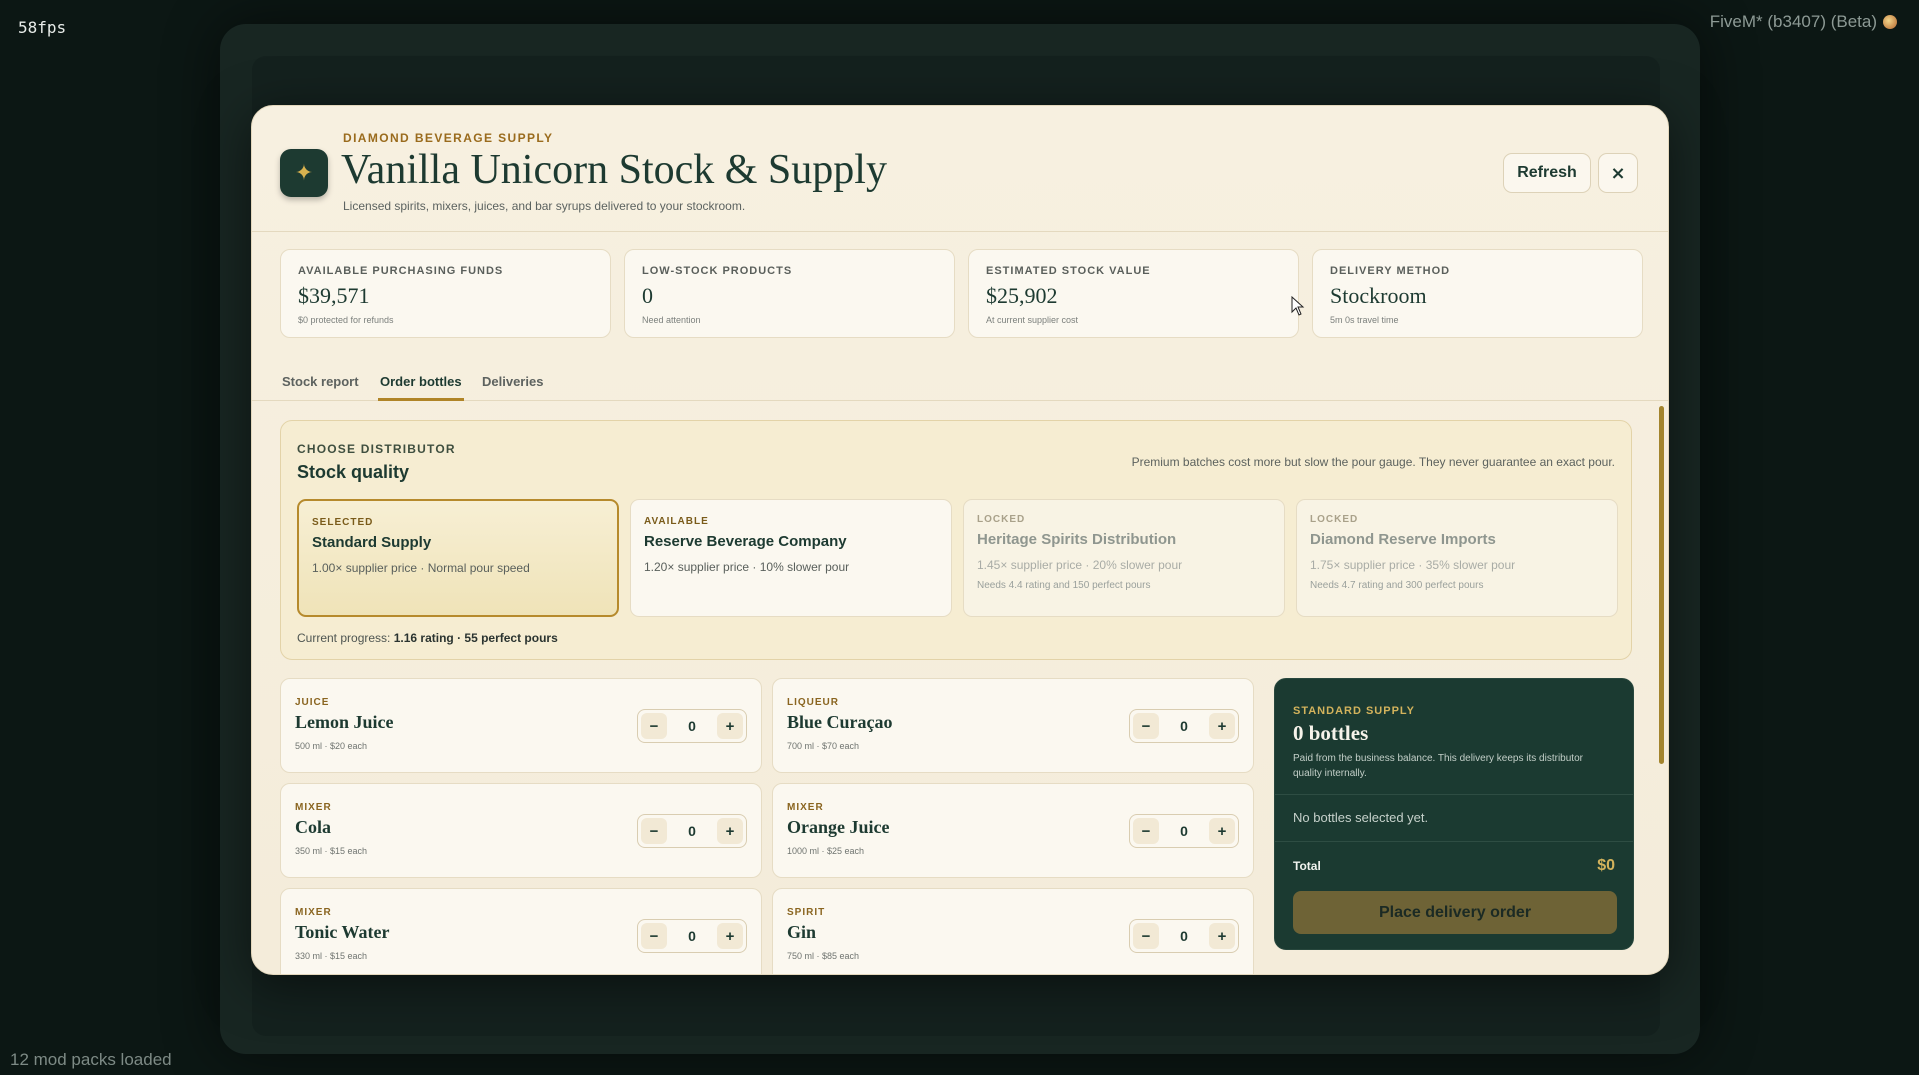 Image resolution: width=1919 pixels, height=1075 pixels. What do you see at coordinates (346, 320) in the screenshot?
I see `stat-note: $0 protected for refunds` at bounding box center [346, 320].